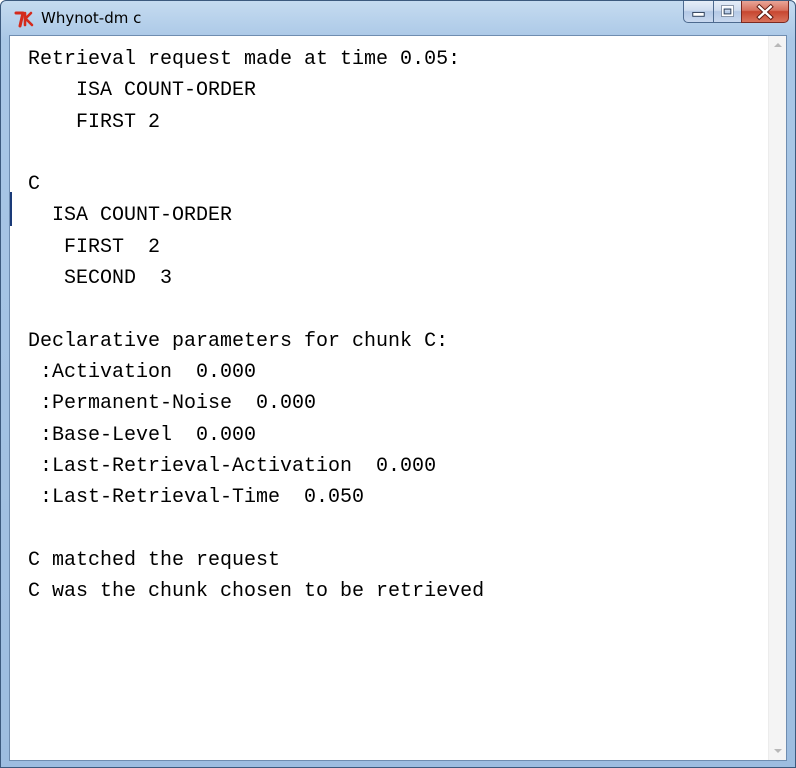  What do you see at coordinates (11, 209) in the screenshot?
I see `text-cursor` at bounding box center [11, 209].